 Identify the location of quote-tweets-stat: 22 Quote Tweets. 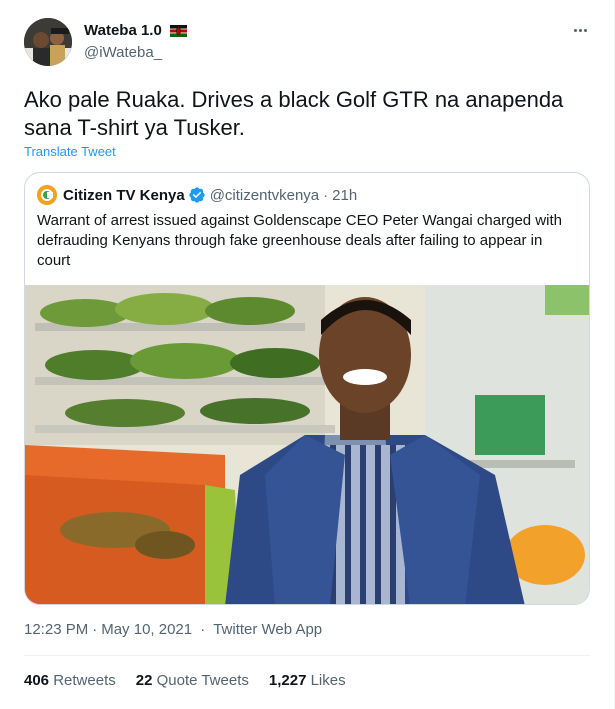
(192, 680).